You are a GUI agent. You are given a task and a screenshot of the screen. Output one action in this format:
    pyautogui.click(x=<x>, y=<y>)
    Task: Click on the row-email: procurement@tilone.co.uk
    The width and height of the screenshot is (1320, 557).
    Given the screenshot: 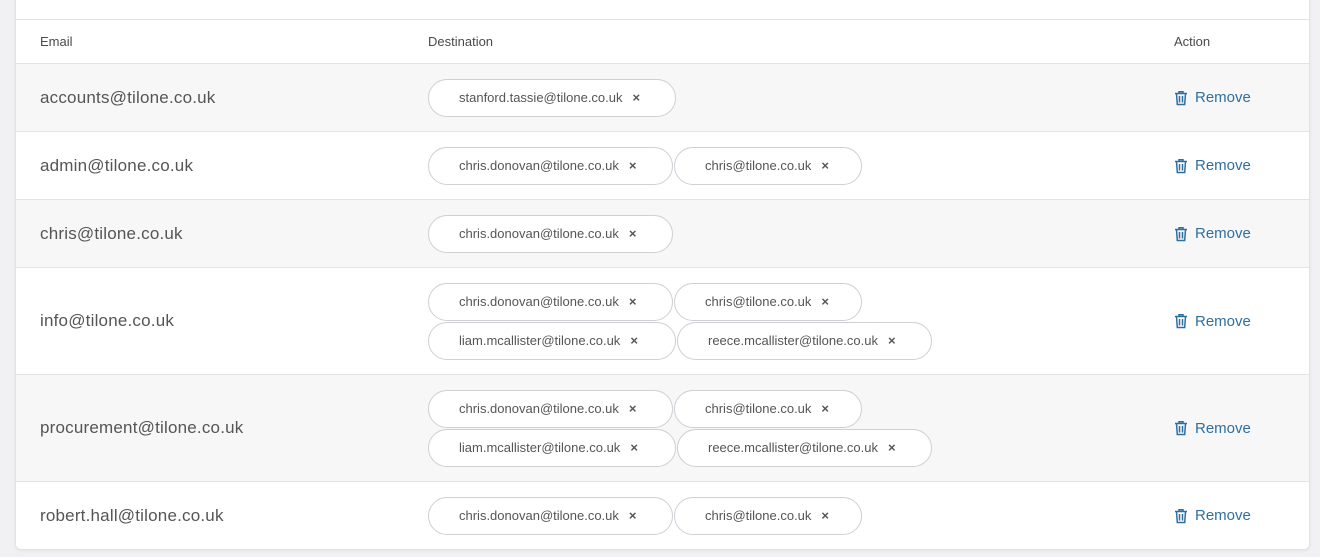 What is the action you would take?
    pyautogui.click(x=142, y=427)
    